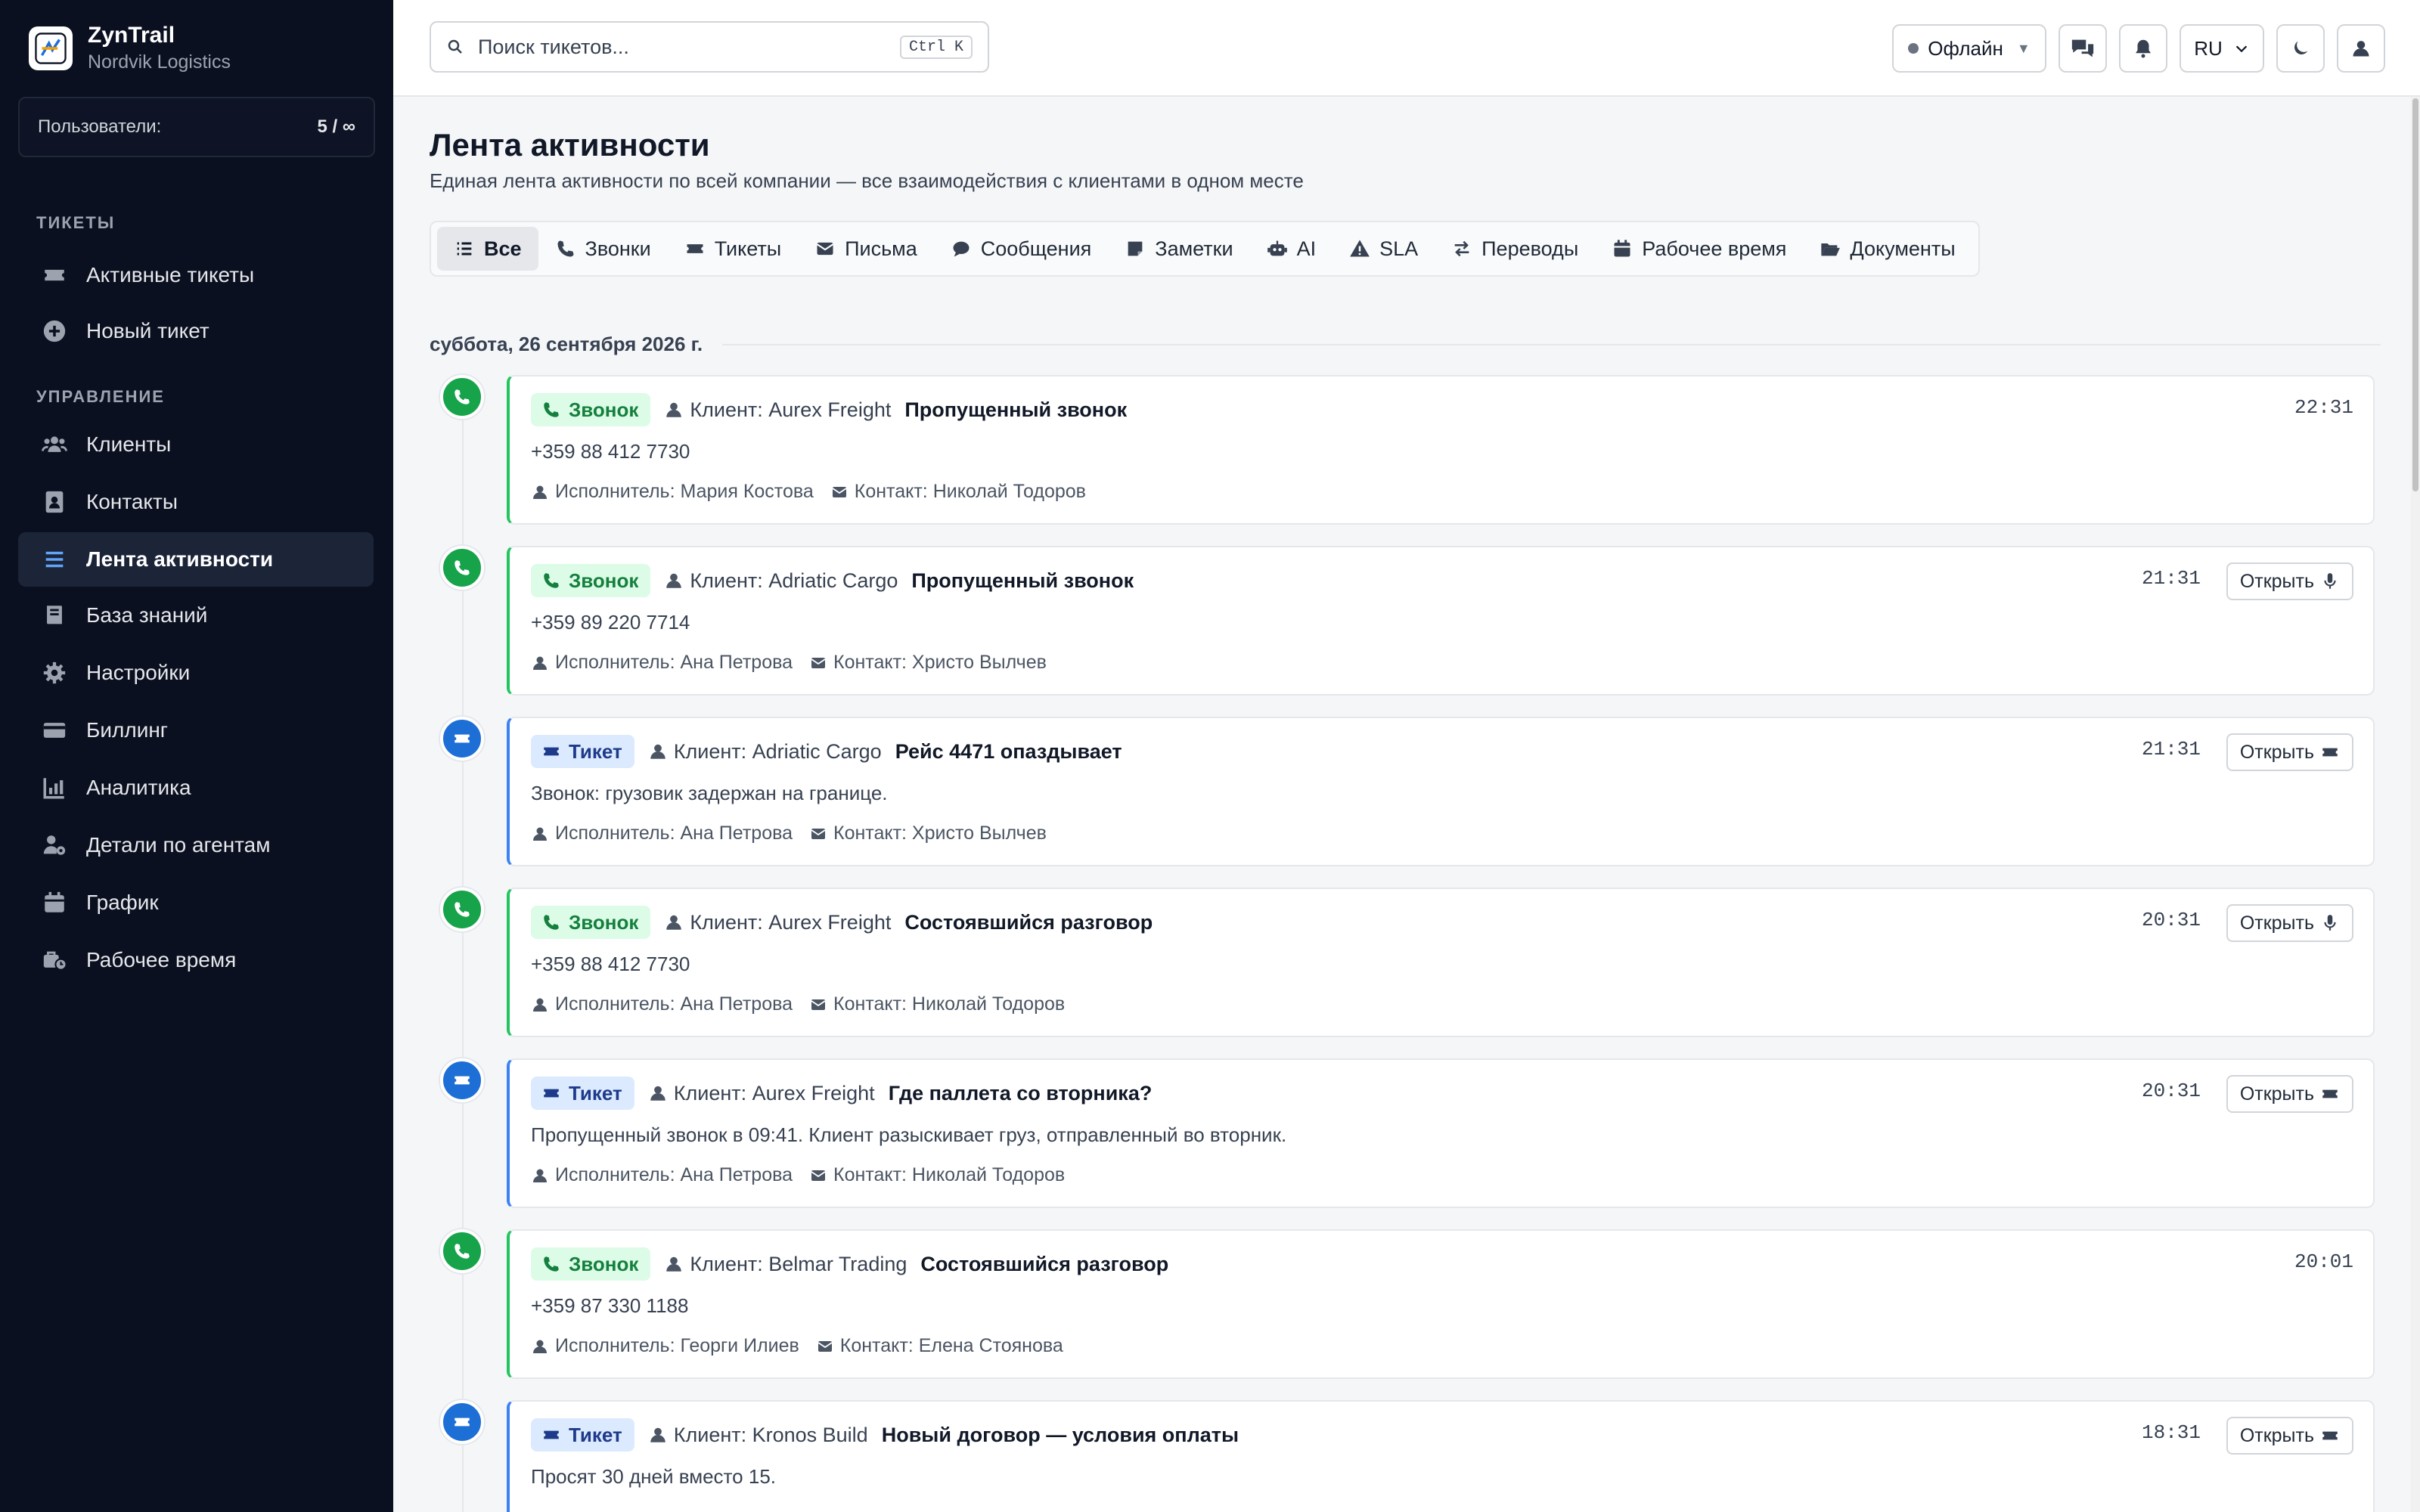 This screenshot has width=2420, height=1512. What do you see at coordinates (2222, 48) in the screenshot?
I see `language-select: RU` at bounding box center [2222, 48].